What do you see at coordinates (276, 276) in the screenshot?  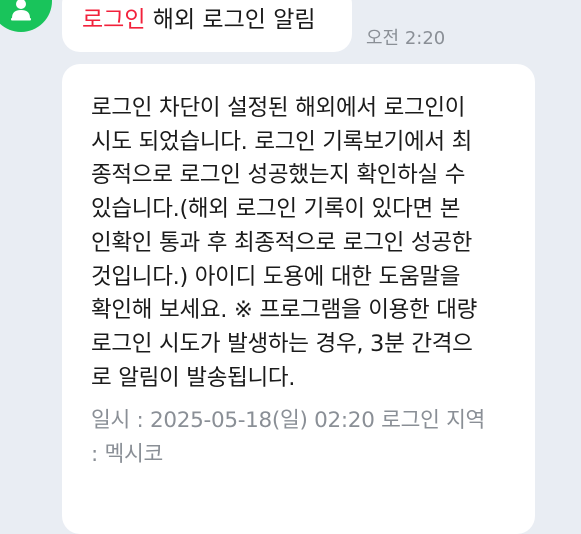 I see `message-line: 것입니다.) 아이디 도용에 대한 도움말을` at bounding box center [276, 276].